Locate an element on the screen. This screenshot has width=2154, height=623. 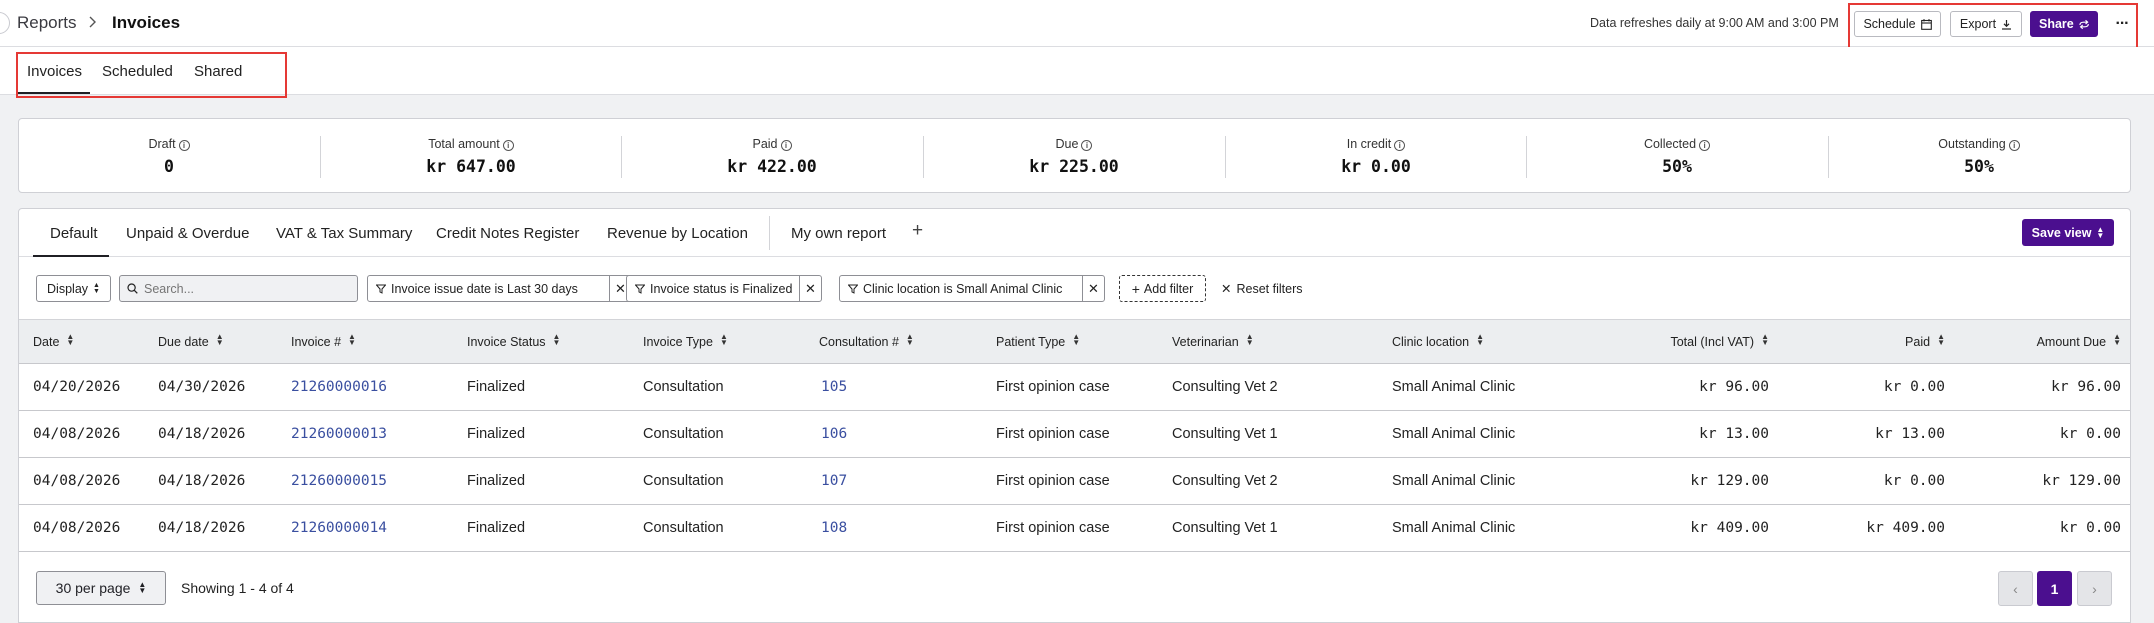
column-header-paid: Paid ▲ ▼ is located at coordinates (1925, 341).